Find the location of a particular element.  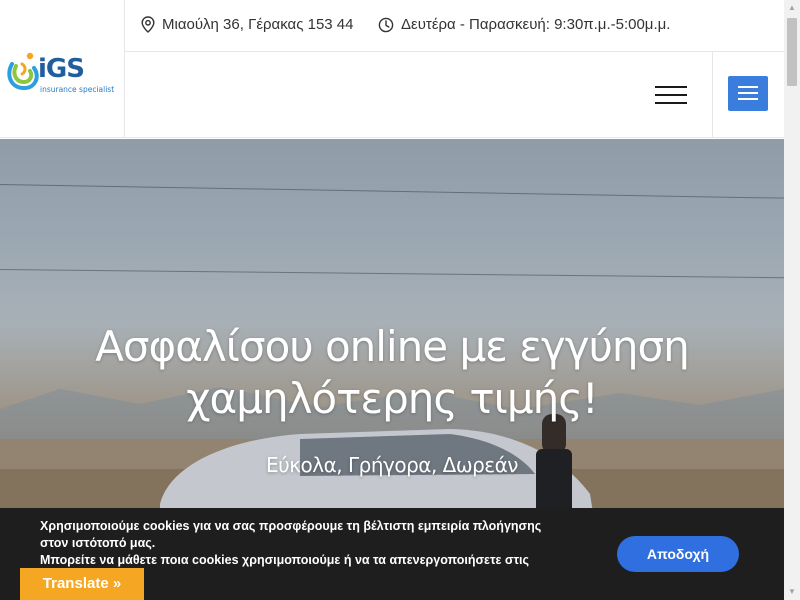

map-pin-icon is located at coordinates (148, 24).